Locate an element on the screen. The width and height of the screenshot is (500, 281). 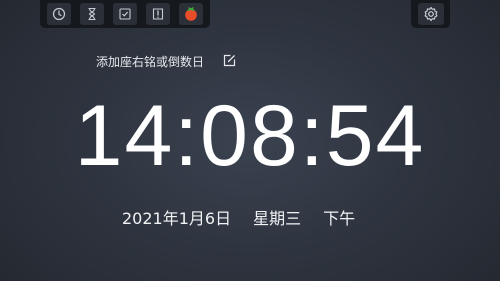
hourglass-icon is located at coordinates (92, 14).